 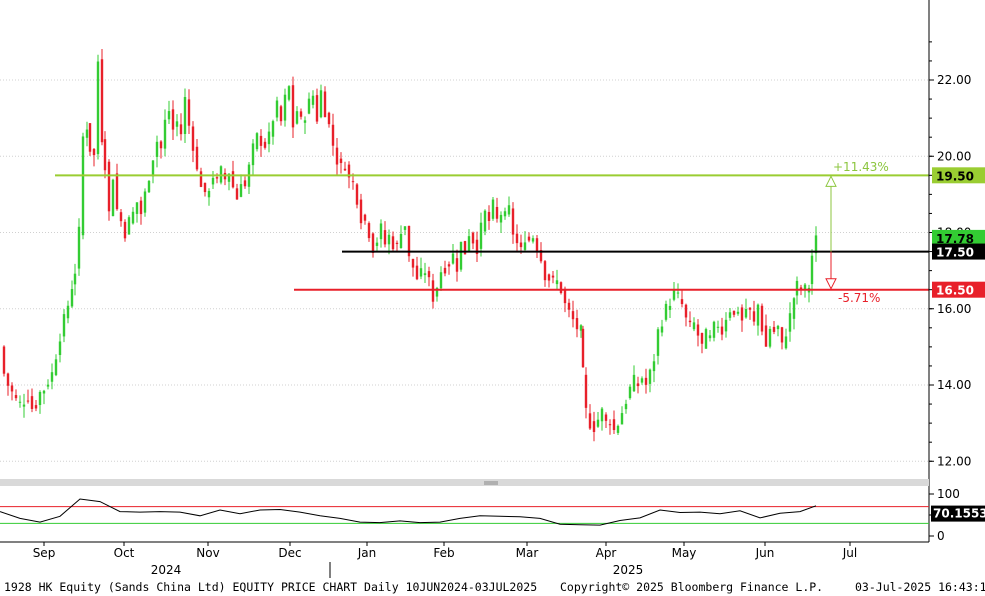 I want to click on last-price-tag: 17.78, so click(x=958, y=237).